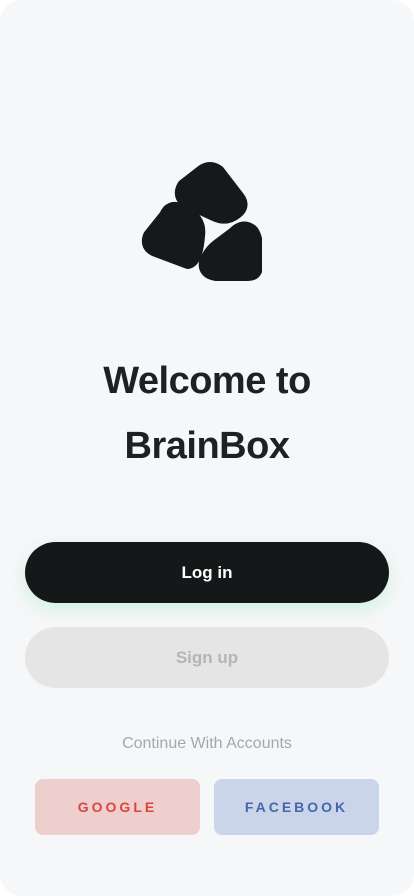 The width and height of the screenshot is (414, 896). I want to click on welcome-title: Welcome to, so click(207, 381).